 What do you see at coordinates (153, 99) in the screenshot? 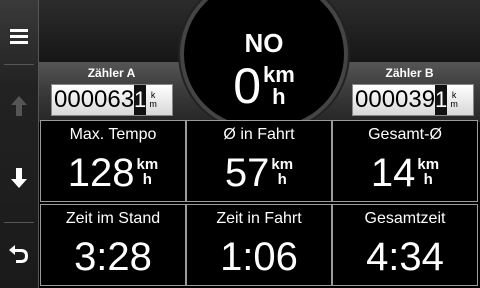
I see `counter-a-unit: km` at bounding box center [153, 99].